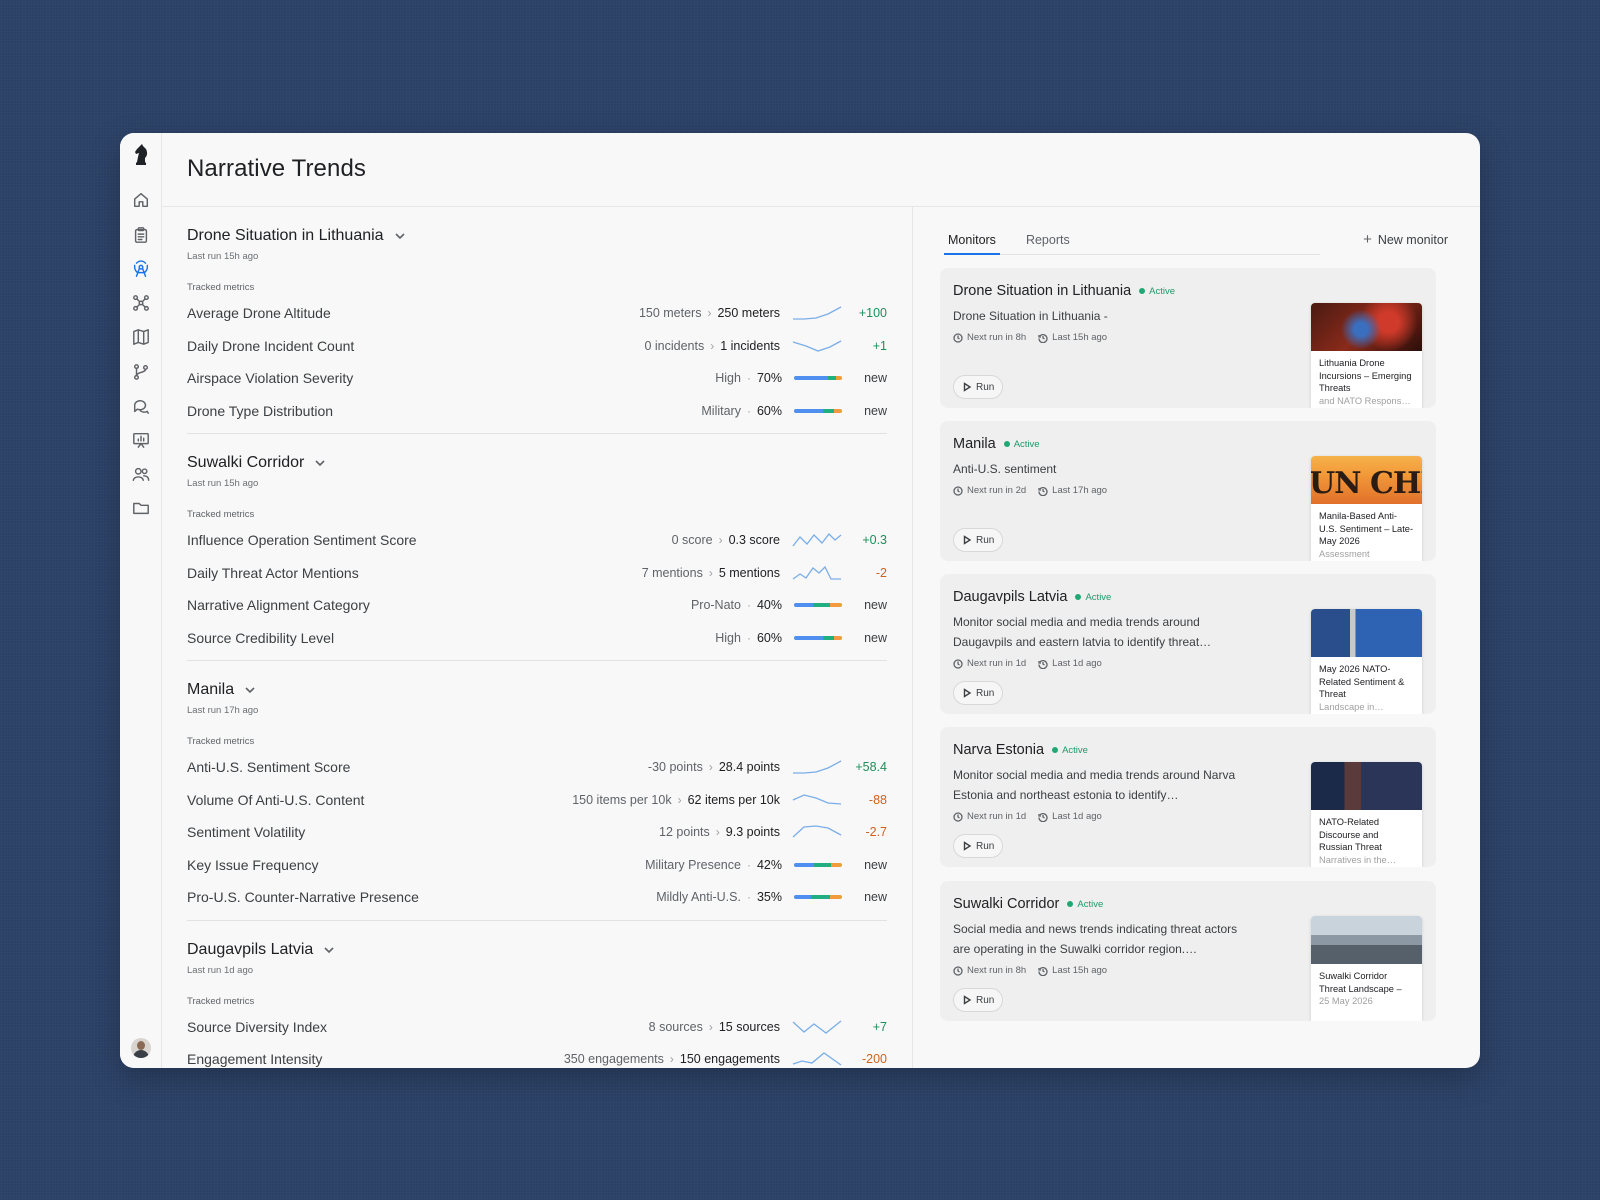  What do you see at coordinates (1366, 480) in the screenshot?
I see `report-image: UN CHRO` at bounding box center [1366, 480].